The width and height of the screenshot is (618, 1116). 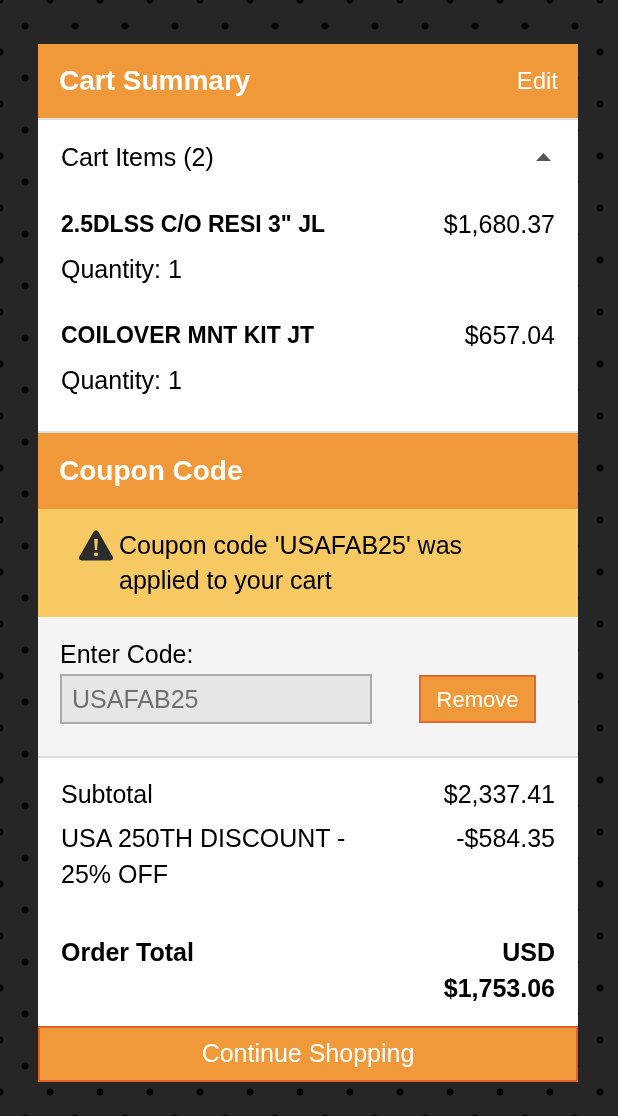 I want to click on alert-message: Coupon code 'USAFAB25' was applied to your cart, so click(x=291, y=563).